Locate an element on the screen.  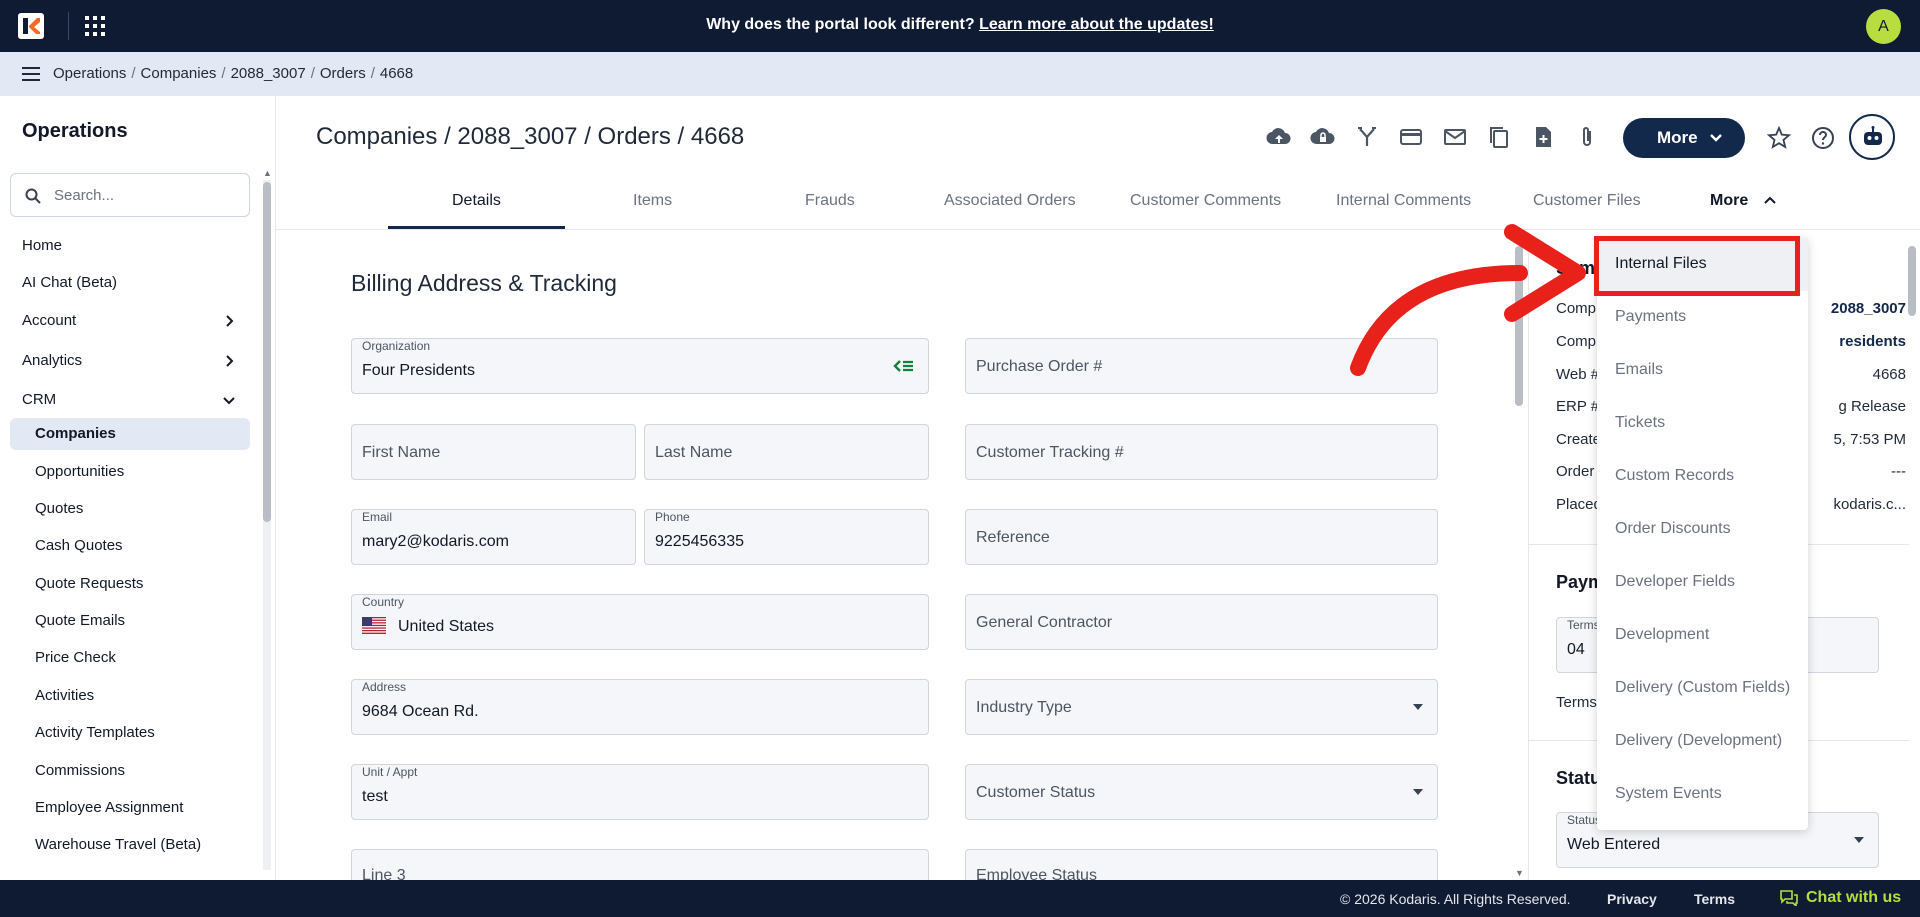
line3-input: Line 3 is located at coordinates (640, 866).